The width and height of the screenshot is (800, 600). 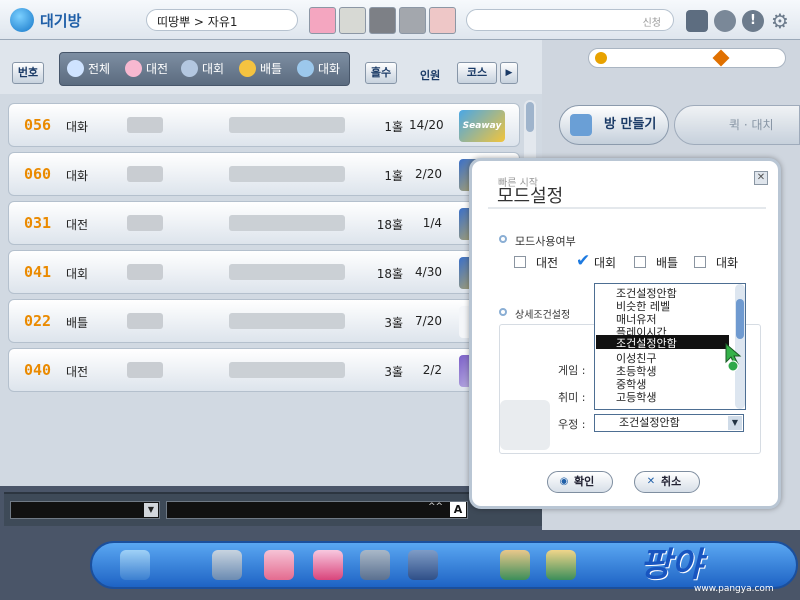 I want to click on chat-icon, so click(x=305, y=68).